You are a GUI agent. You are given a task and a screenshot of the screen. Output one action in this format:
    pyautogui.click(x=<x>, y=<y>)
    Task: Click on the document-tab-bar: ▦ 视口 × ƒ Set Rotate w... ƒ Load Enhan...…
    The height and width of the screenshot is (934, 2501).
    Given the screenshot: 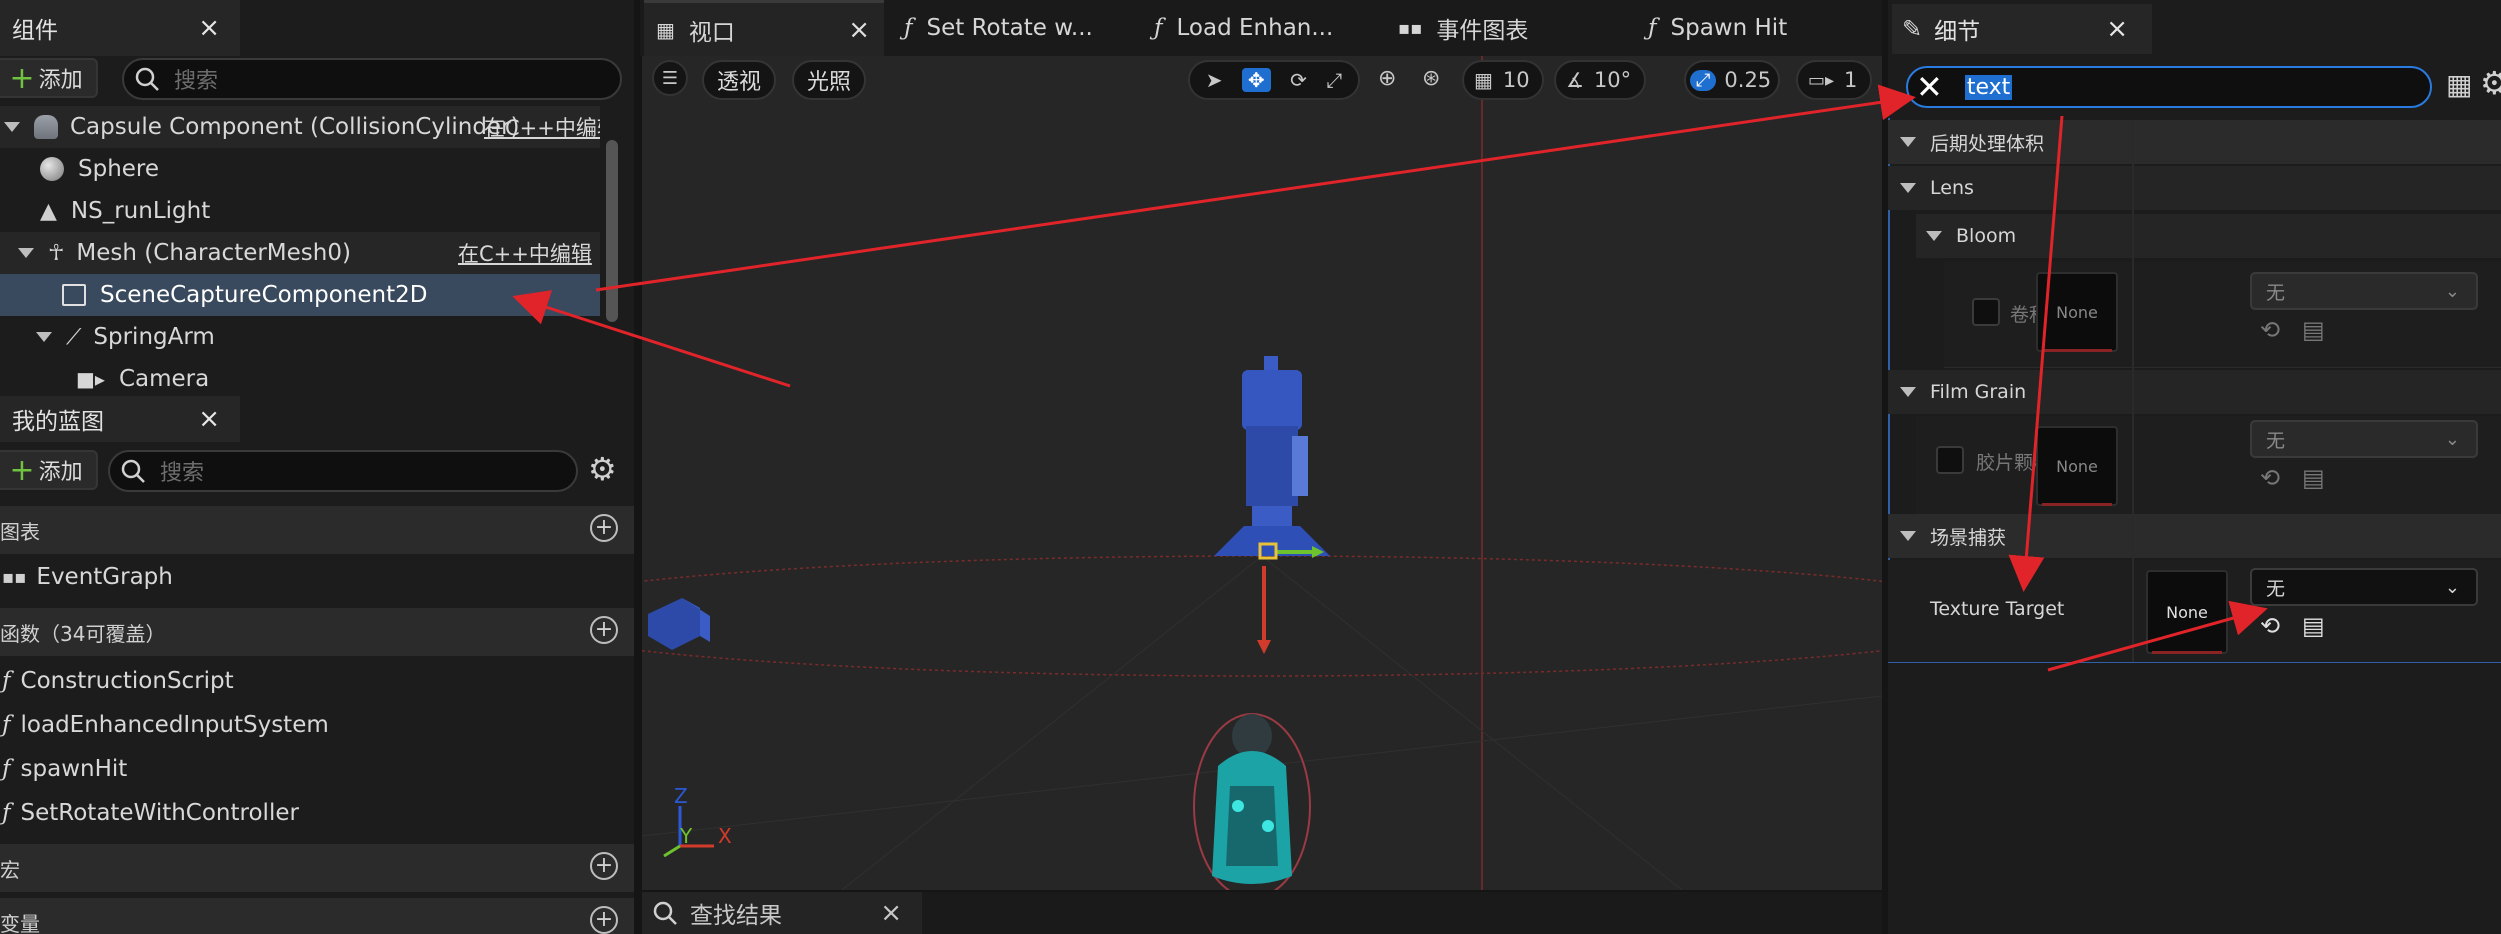 What is the action you would take?
    pyautogui.click(x=1261, y=28)
    